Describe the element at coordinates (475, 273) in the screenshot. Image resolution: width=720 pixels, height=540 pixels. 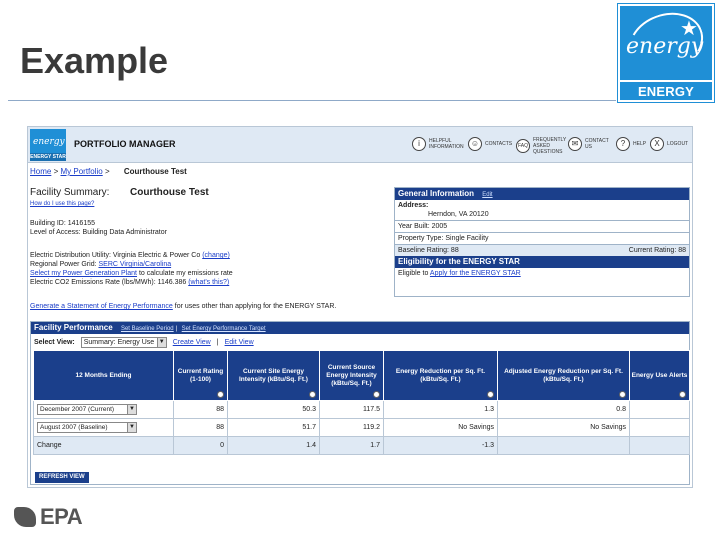
I see `apply-energy-star-link: Apply for the ENERGY STAR` at that location.